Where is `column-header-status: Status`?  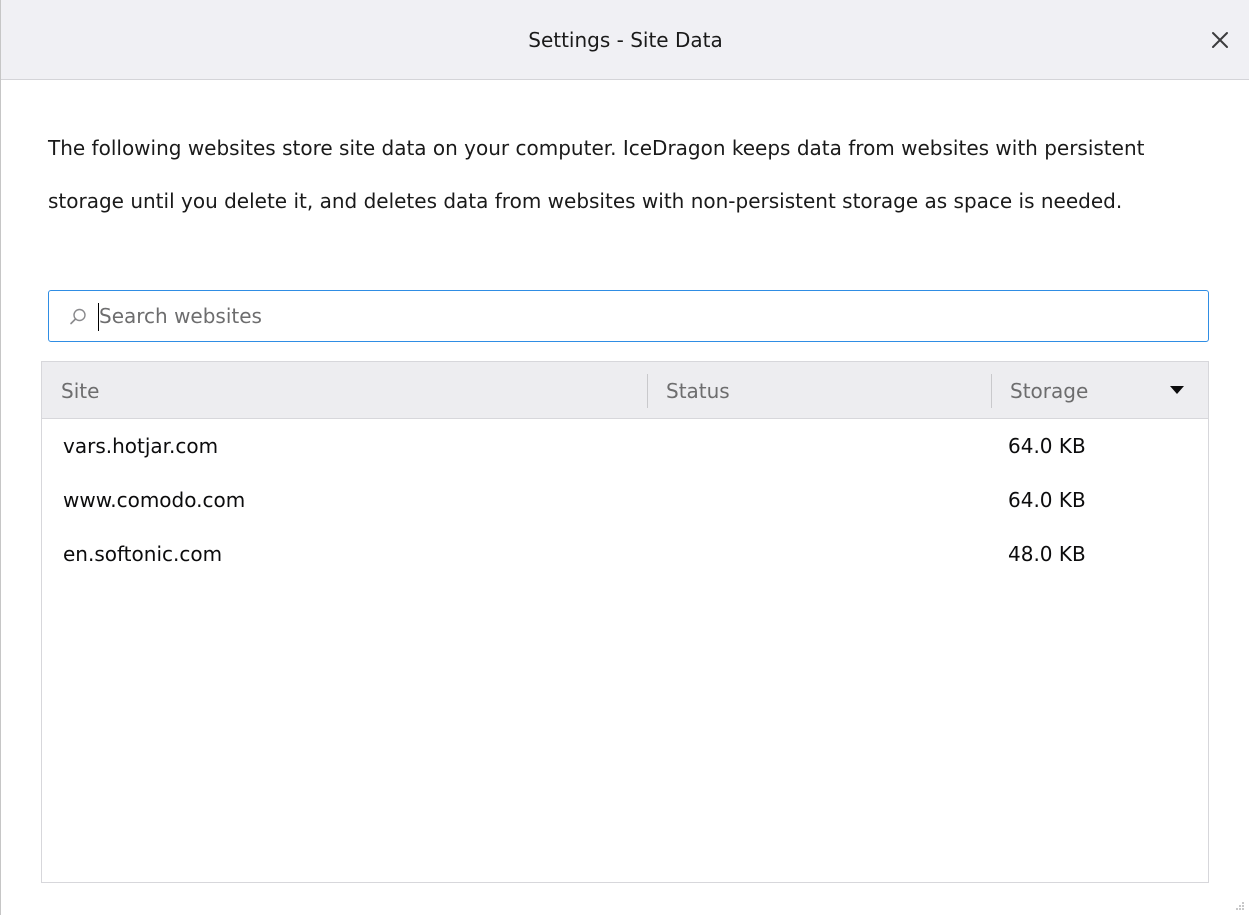 column-header-status: Status is located at coordinates (819, 390).